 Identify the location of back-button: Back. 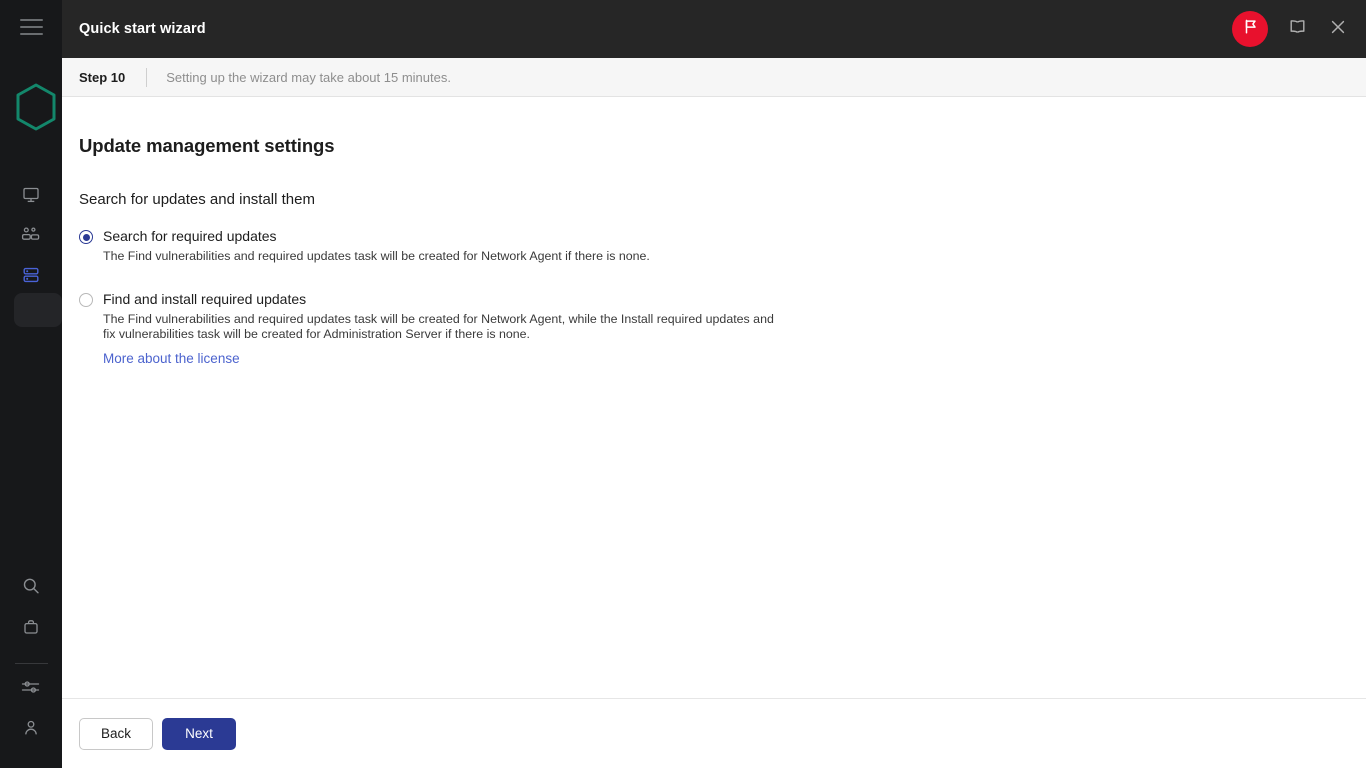
(116, 733).